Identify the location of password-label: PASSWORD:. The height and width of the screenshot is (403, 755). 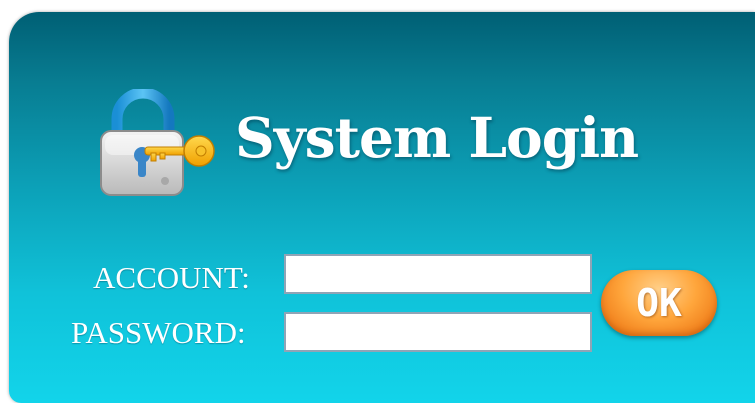
(158, 332).